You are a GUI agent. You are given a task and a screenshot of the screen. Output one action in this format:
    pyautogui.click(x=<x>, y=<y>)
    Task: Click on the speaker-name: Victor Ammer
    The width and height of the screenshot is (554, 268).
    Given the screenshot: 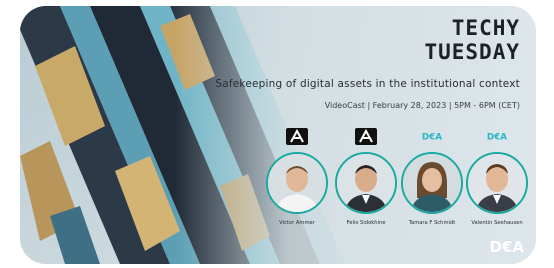 What is the action you would take?
    pyautogui.click(x=297, y=223)
    